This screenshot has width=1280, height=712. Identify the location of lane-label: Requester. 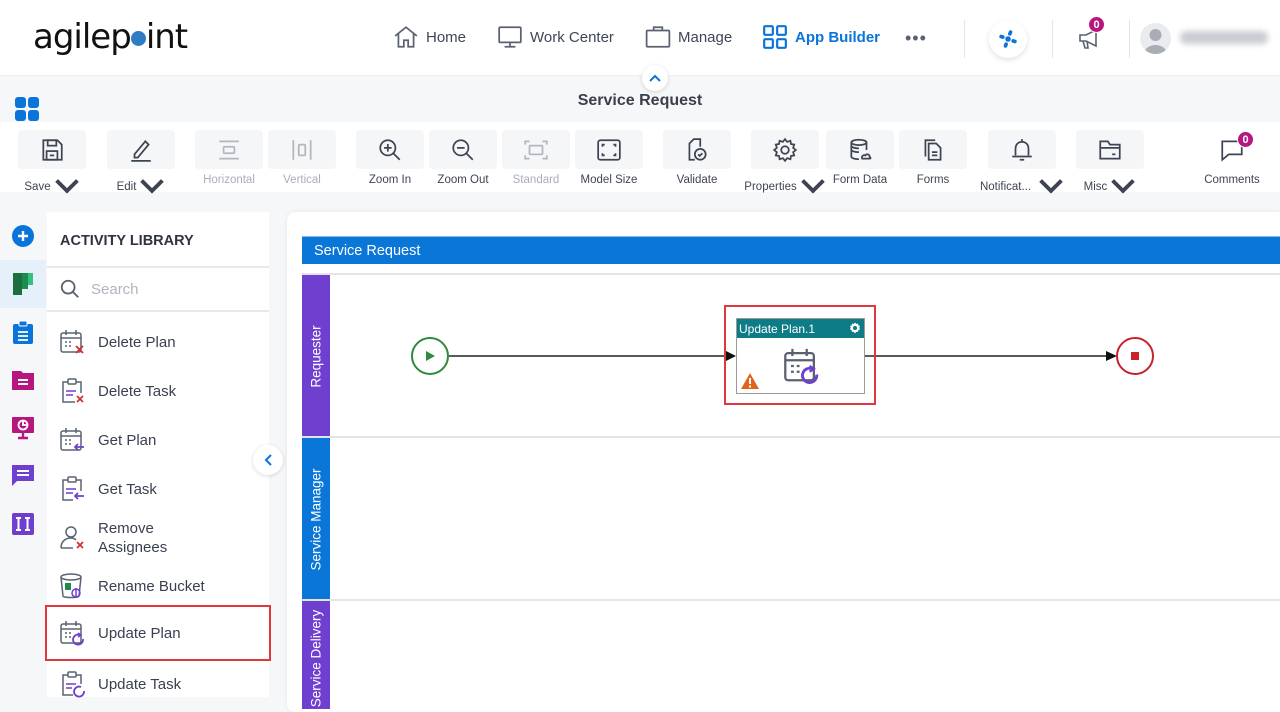
(316, 356).